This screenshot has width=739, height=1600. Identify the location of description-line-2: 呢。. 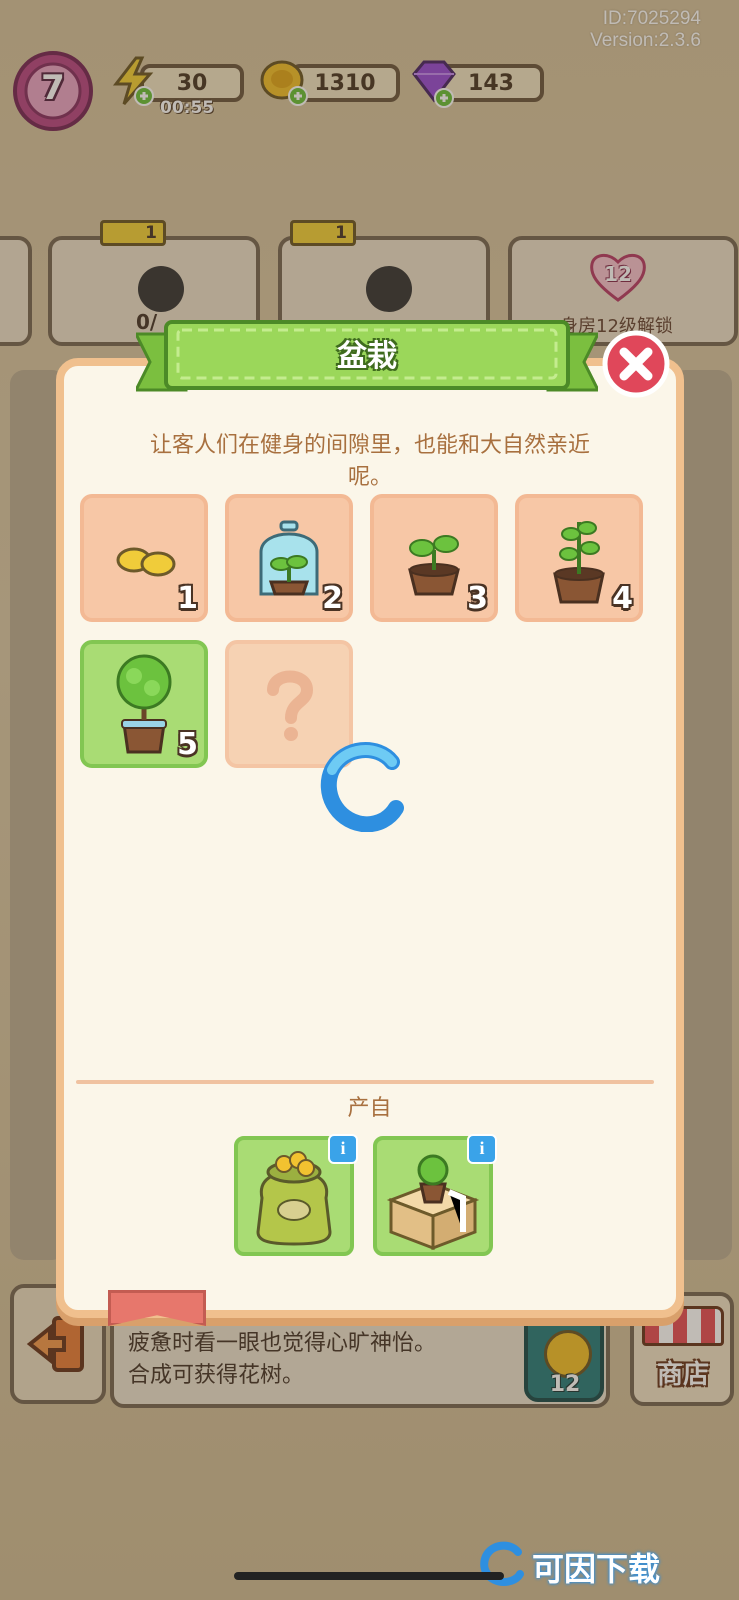
(369, 477).